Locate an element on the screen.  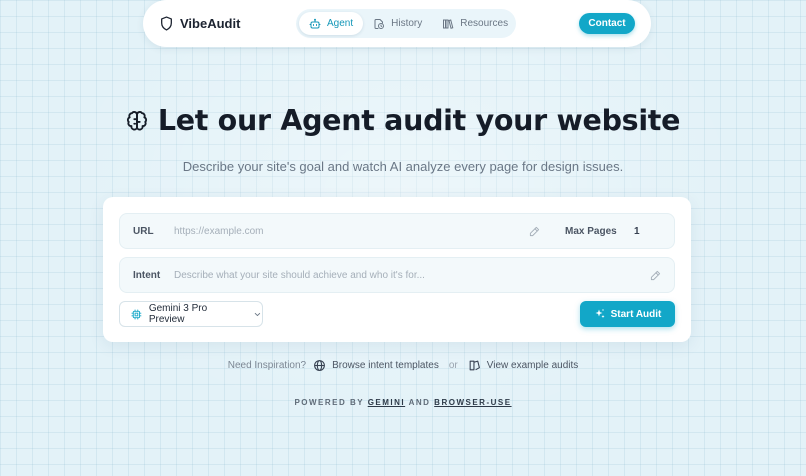
url-label: URL is located at coordinates (143, 231).